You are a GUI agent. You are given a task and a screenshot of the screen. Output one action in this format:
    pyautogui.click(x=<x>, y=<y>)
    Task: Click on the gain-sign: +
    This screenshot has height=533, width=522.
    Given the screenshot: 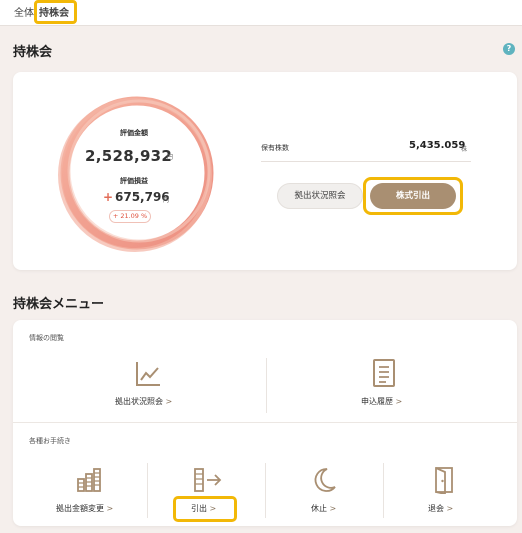 What is the action you would take?
    pyautogui.click(x=108, y=197)
    